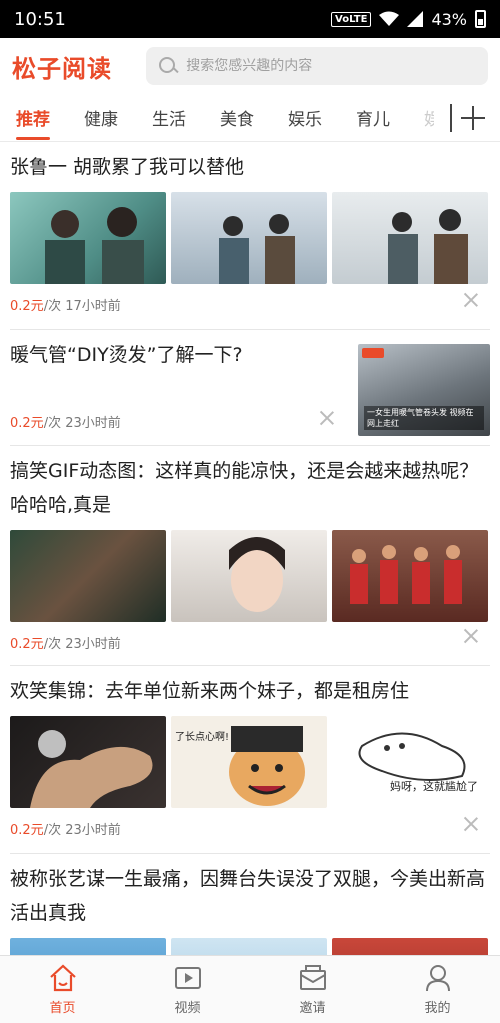 The height and width of the screenshot is (1023, 500). What do you see at coordinates (82, 306) in the screenshot?
I see `article-time: /次 17小时前` at bounding box center [82, 306].